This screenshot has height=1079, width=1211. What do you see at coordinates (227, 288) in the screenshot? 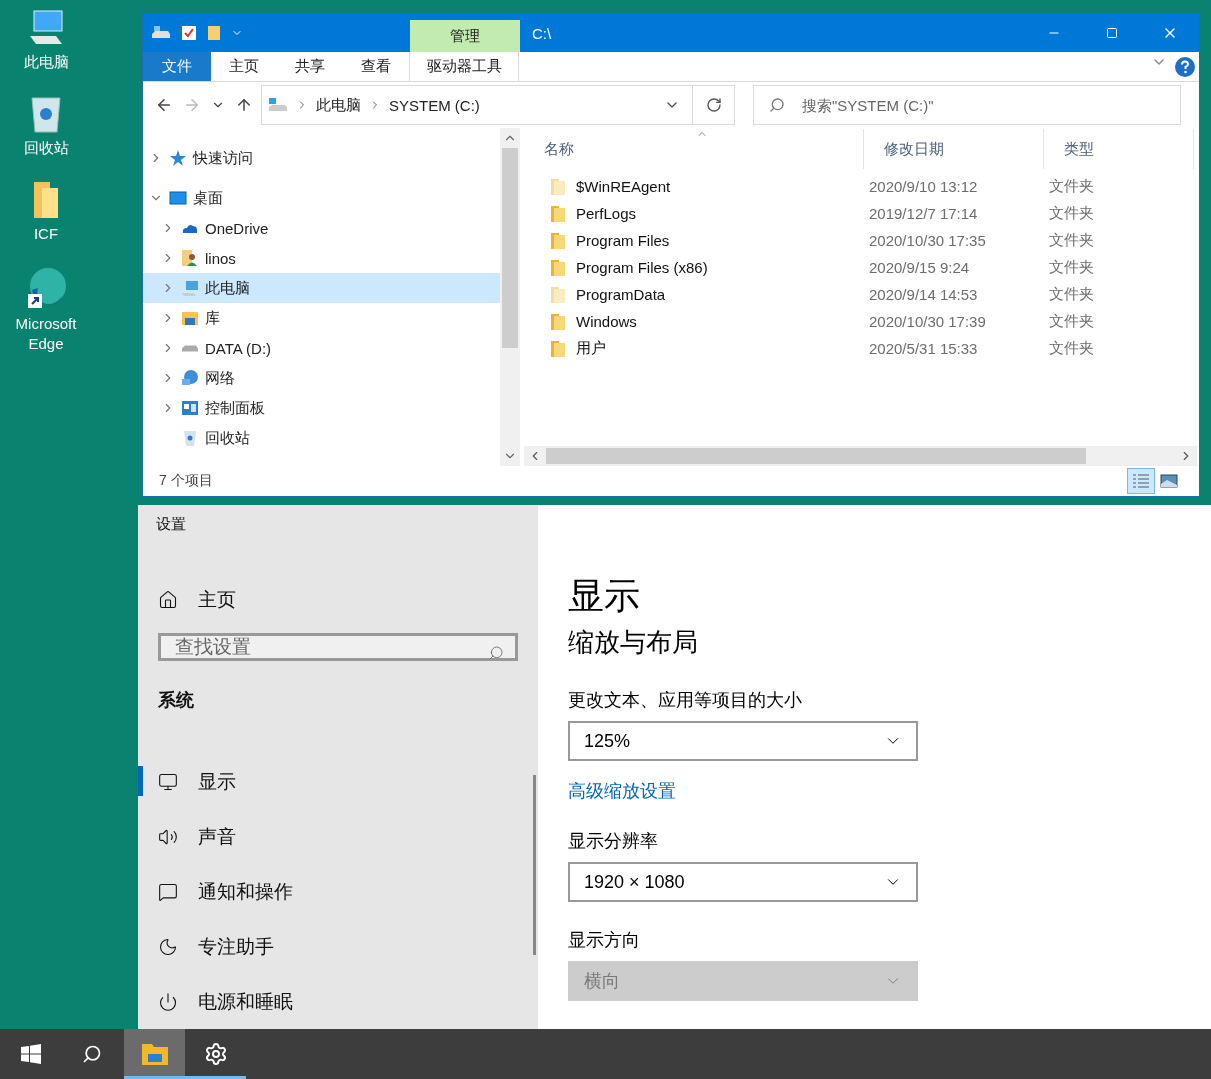
I see `nav-label: 此电脑` at bounding box center [227, 288].